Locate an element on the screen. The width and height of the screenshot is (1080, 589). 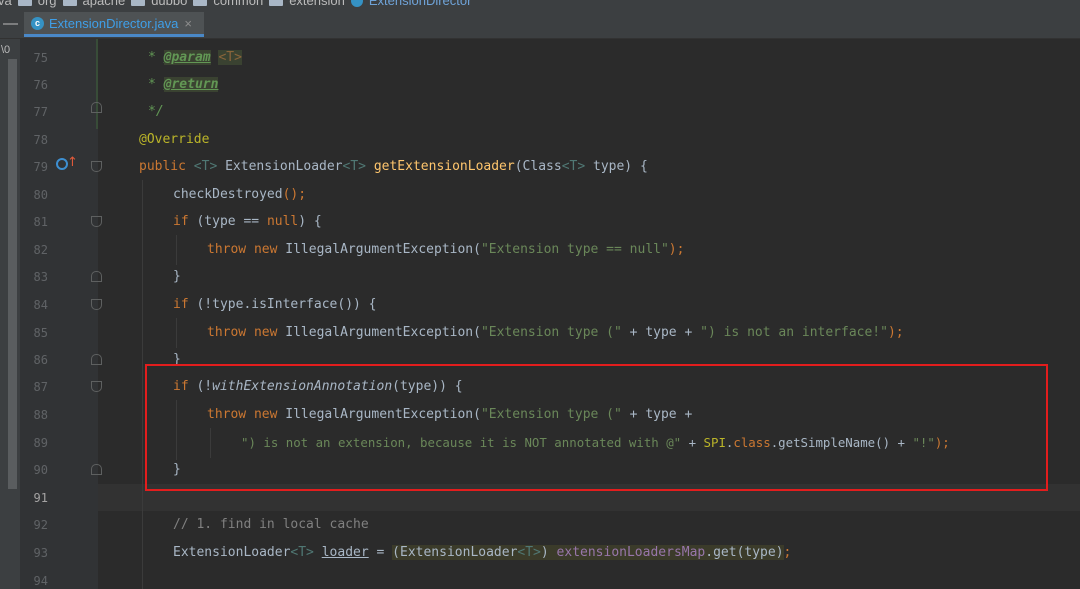
breadcrumb-item: extension is located at coordinates (317, 4).